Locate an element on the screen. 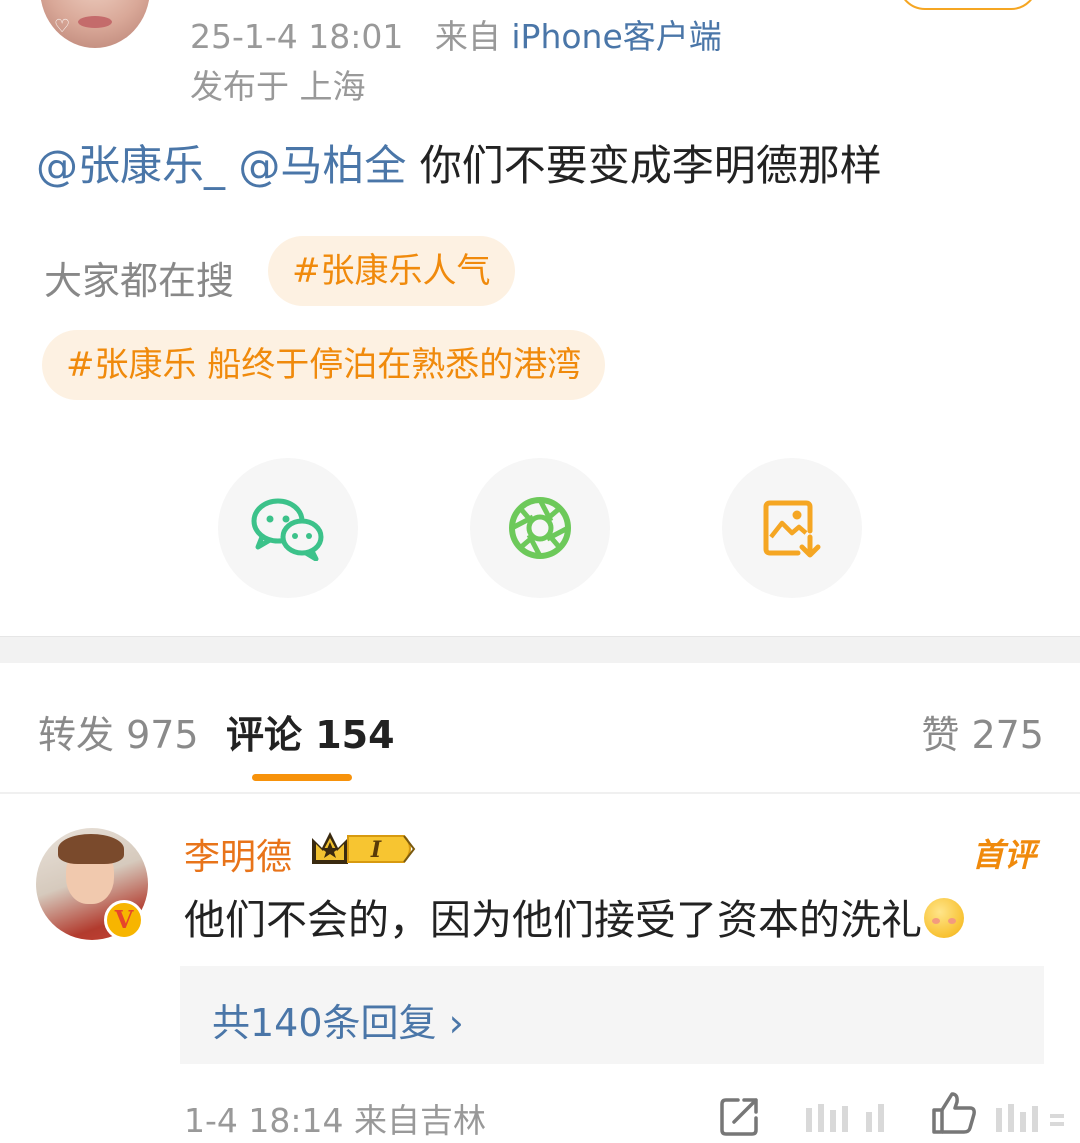  post-source-prefix: 来自 is located at coordinates (467, 36).